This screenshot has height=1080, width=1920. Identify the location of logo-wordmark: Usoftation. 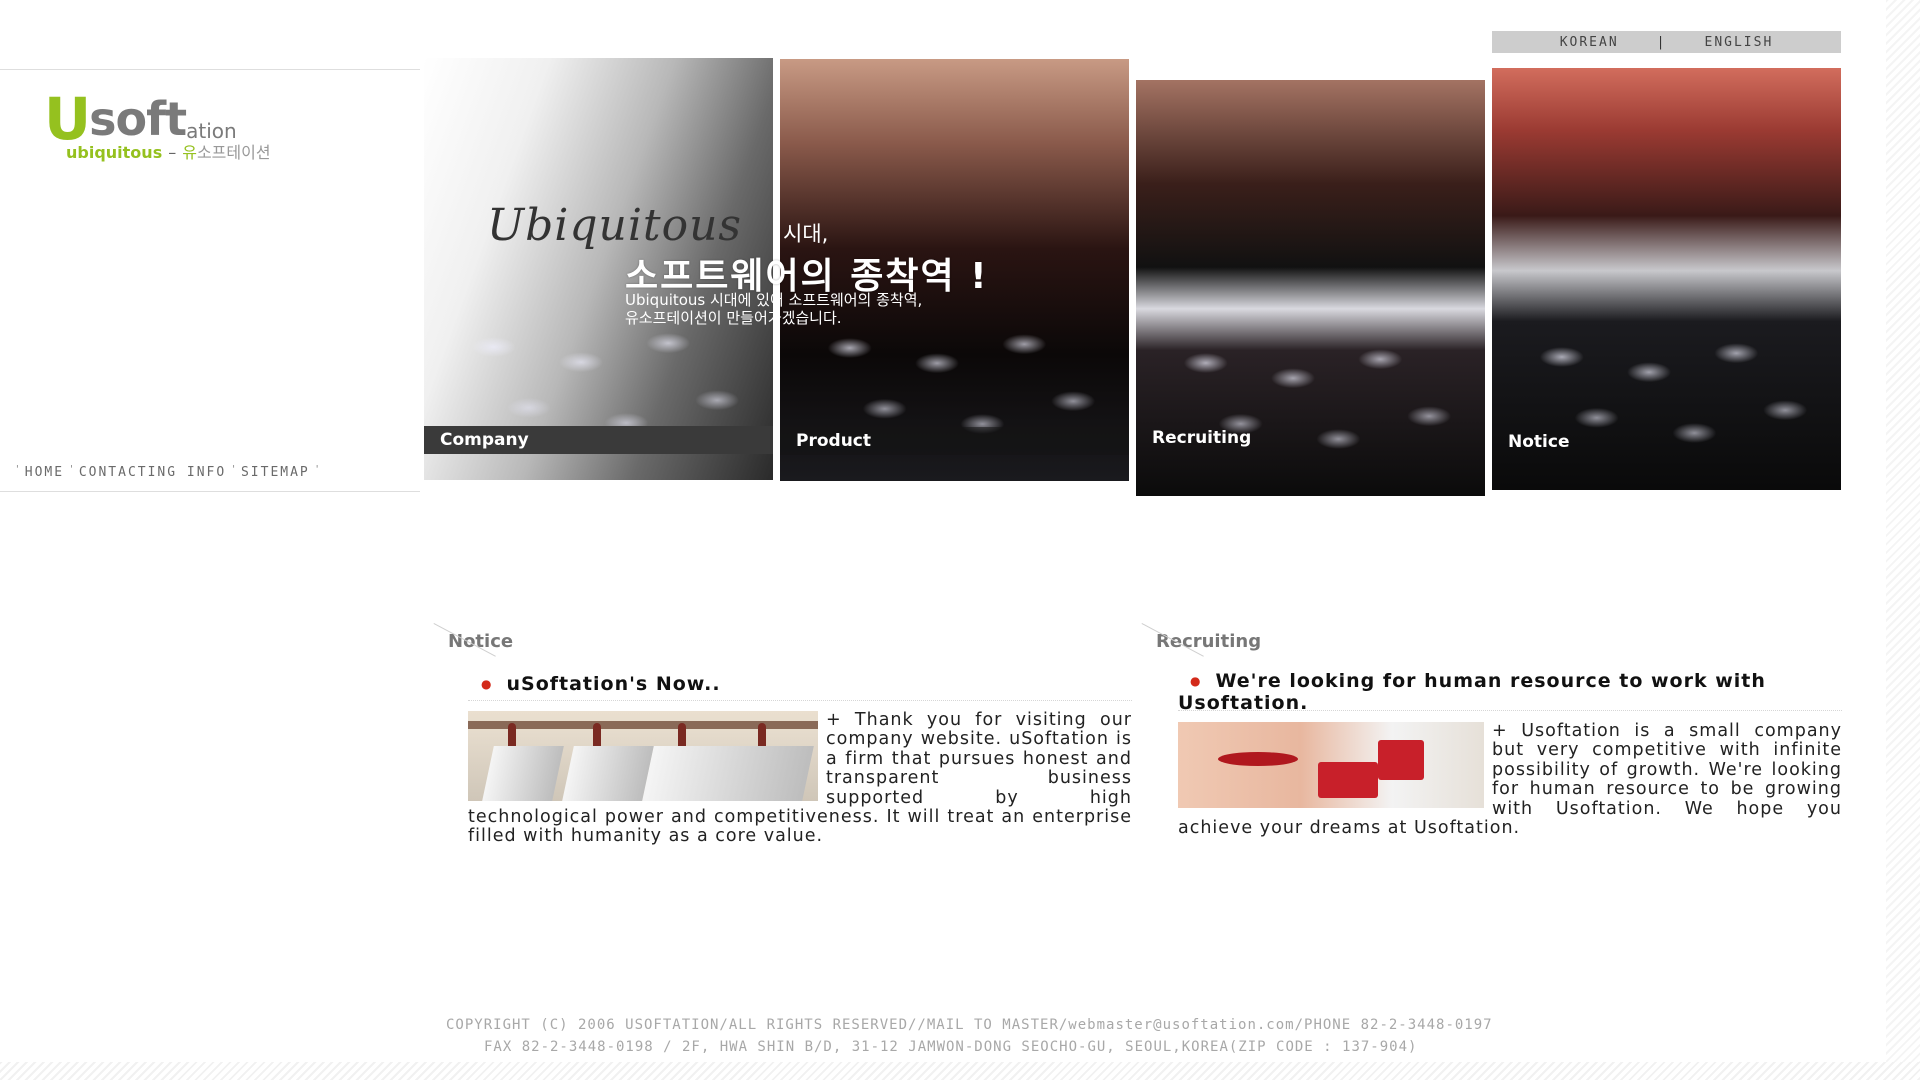
(140, 119).